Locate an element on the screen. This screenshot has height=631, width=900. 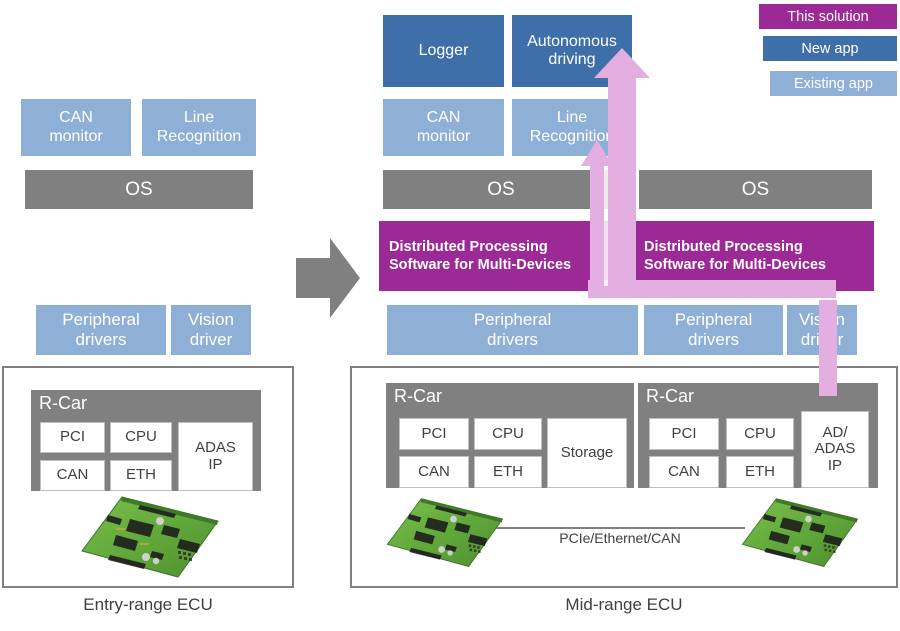
right-right-chip-can: CAN is located at coordinates (684, 472).